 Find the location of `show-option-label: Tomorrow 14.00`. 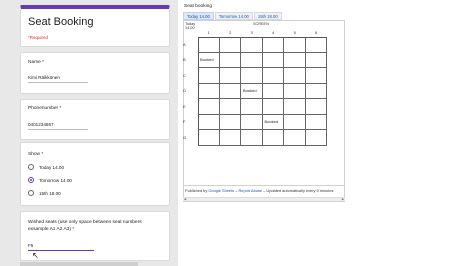

show-option-label: Tomorrow 14.00 is located at coordinates (55, 180).